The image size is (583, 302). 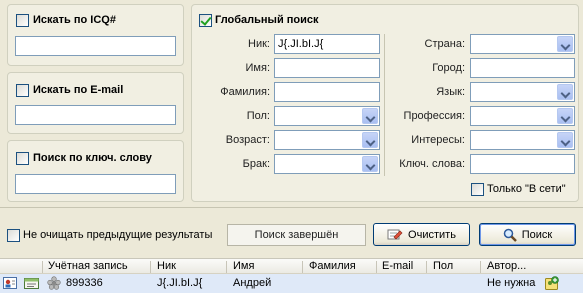 I want to click on keep-results-label: Не очищать предыдущие результаты, so click(x=118, y=235).